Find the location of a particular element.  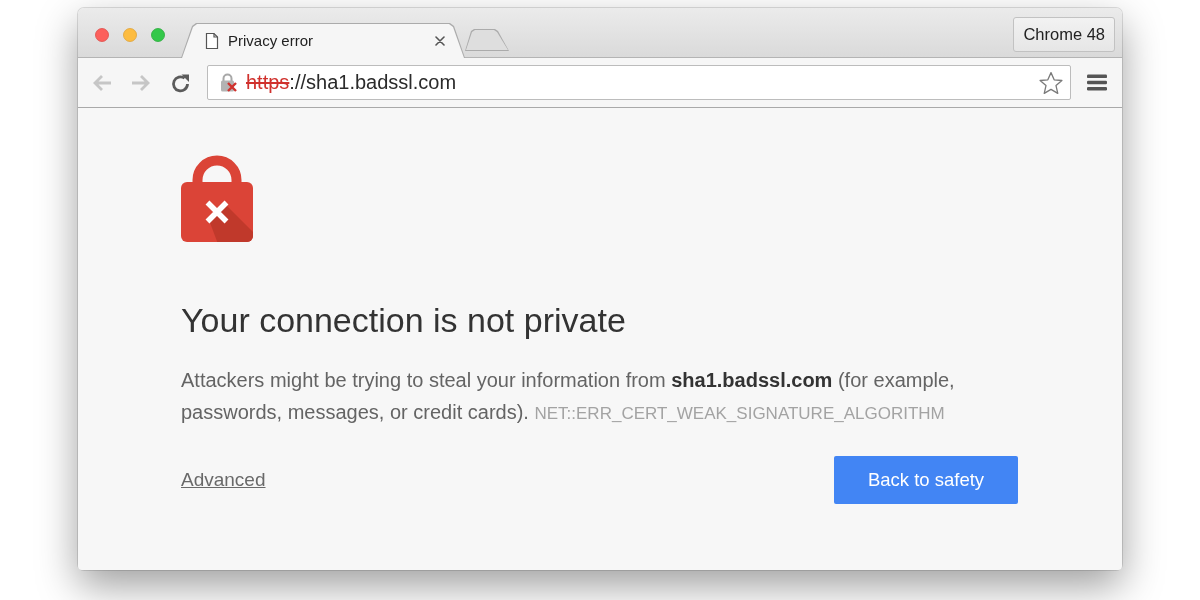

window-maximize-icon is located at coordinates (158, 35).